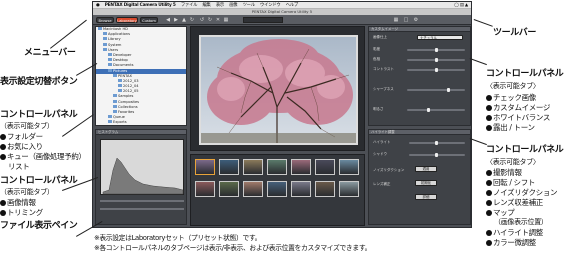 This screenshot has width=566, height=254. I want to click on tree-row-label: Desktop, so click(120, 60).